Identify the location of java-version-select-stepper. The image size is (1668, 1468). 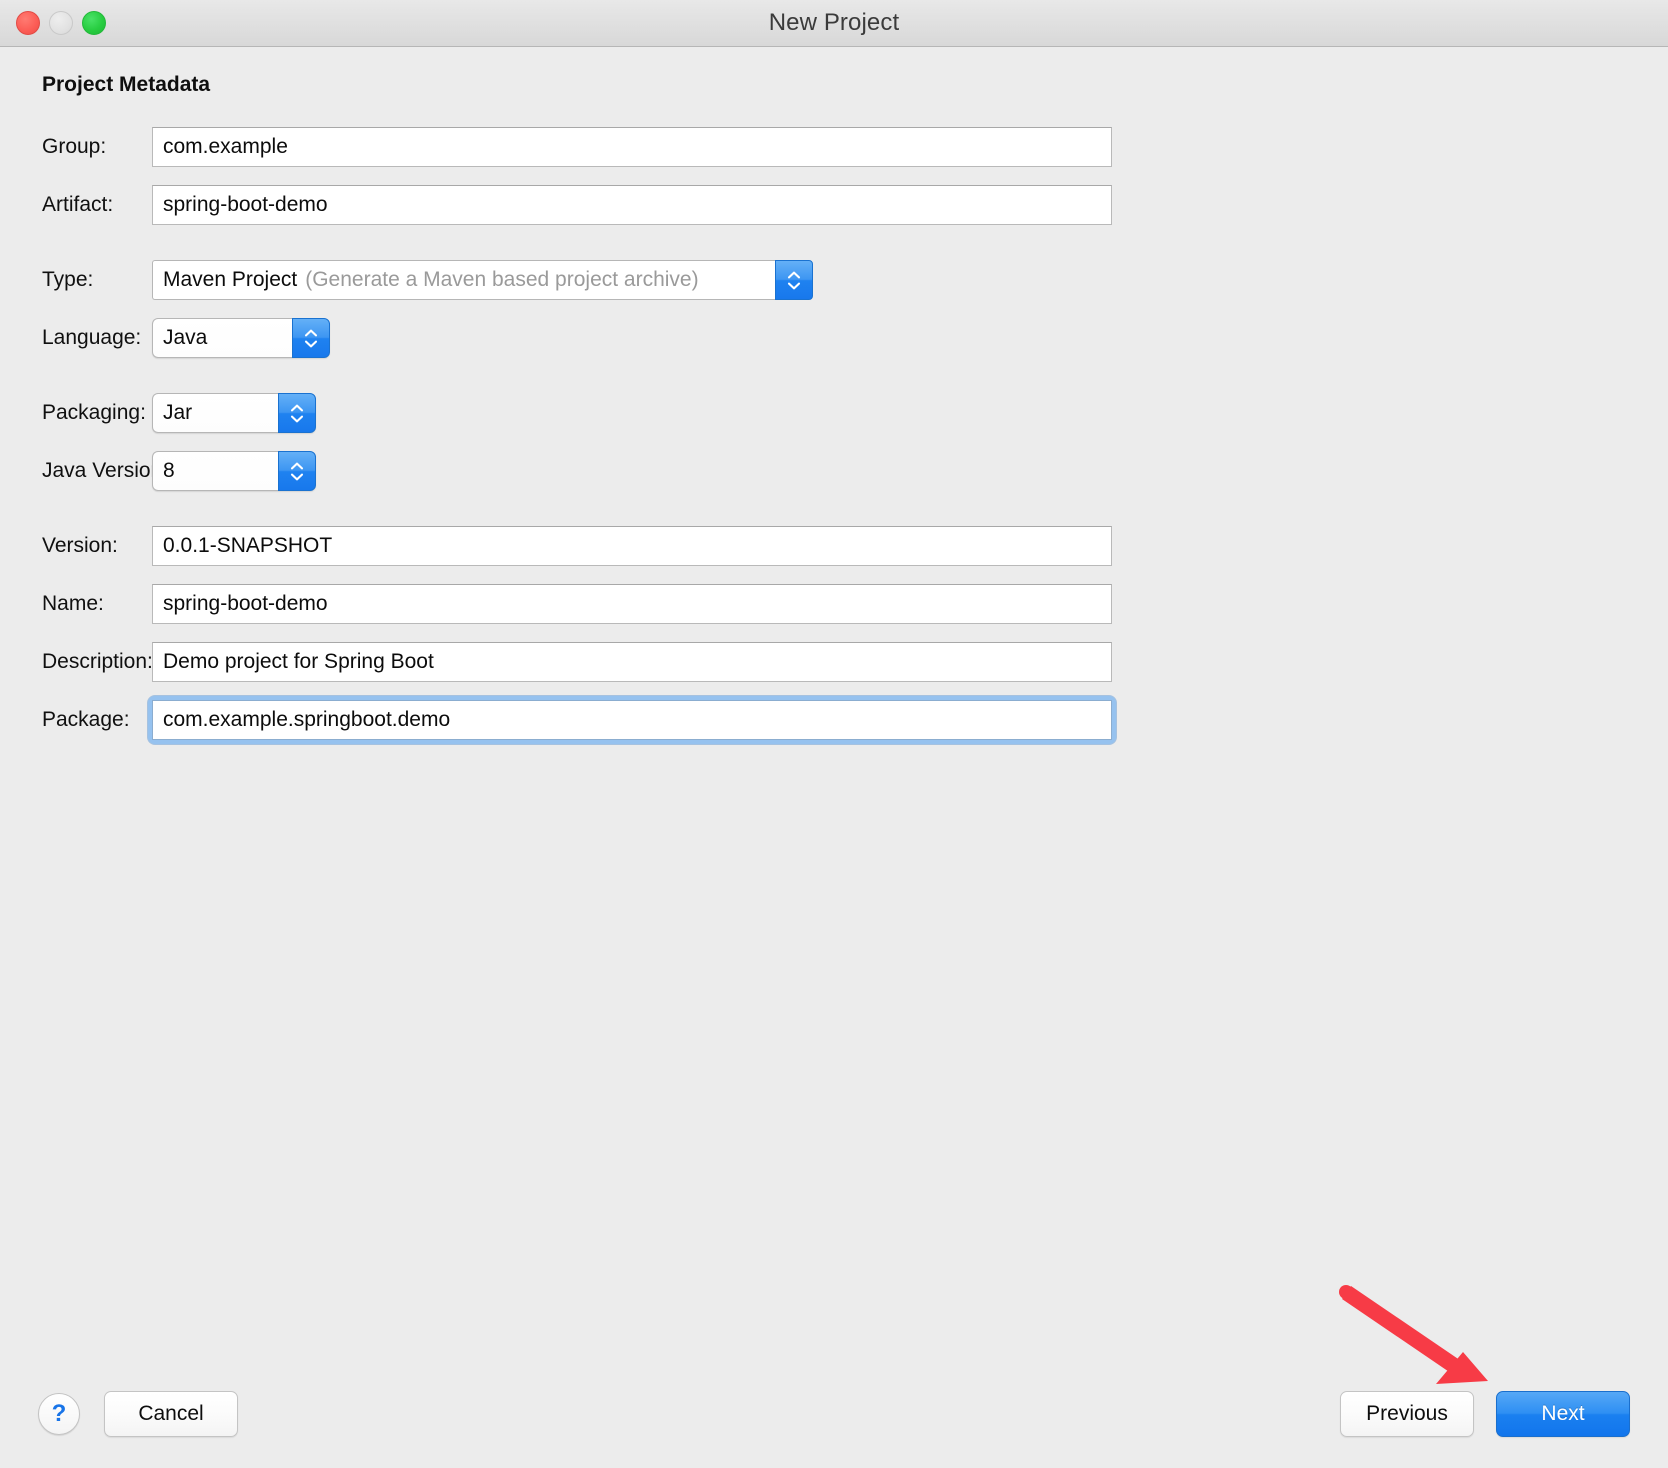
(297, 471).